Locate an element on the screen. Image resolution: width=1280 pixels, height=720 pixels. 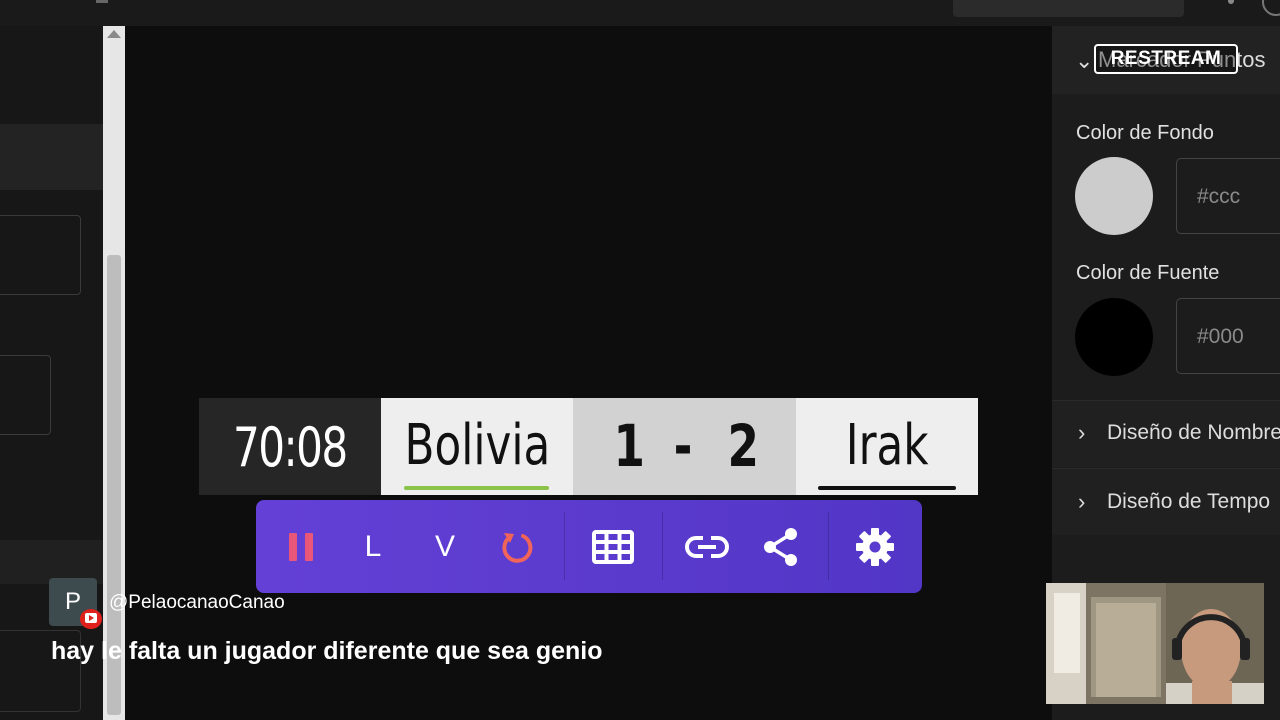
pause-button is located at coordinates (301, 546).